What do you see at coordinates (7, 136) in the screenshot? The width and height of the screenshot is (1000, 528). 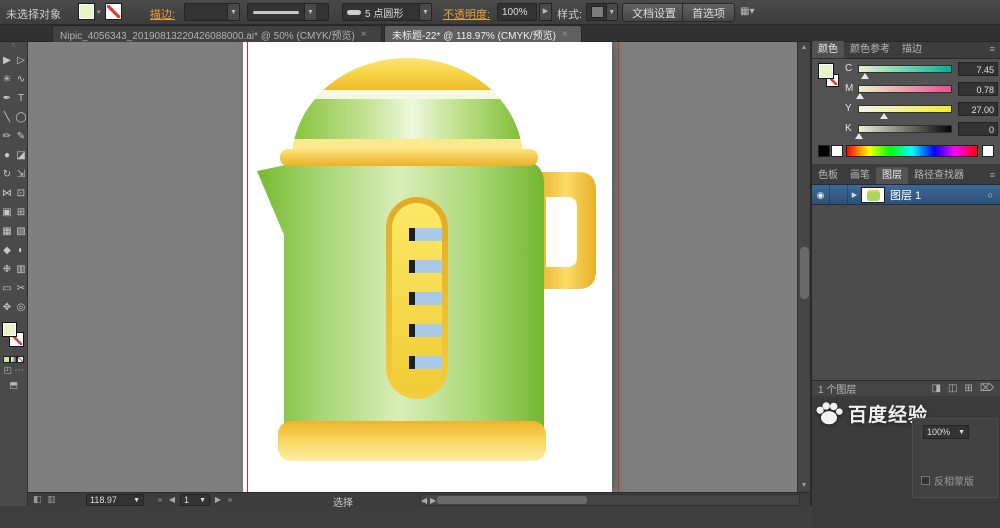 I see `paintbrush-tool: ✏` at bounding box center [7, 136].